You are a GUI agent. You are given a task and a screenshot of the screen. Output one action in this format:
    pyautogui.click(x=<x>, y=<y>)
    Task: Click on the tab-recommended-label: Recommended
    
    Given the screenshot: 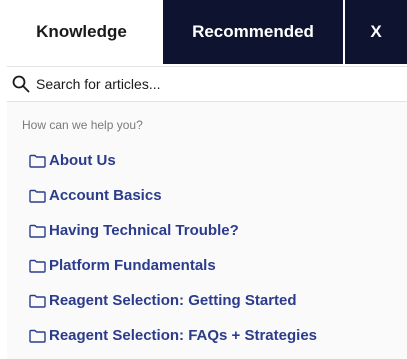 What is the action you would take?
    pyautogui.click(x=253, y=31)
    